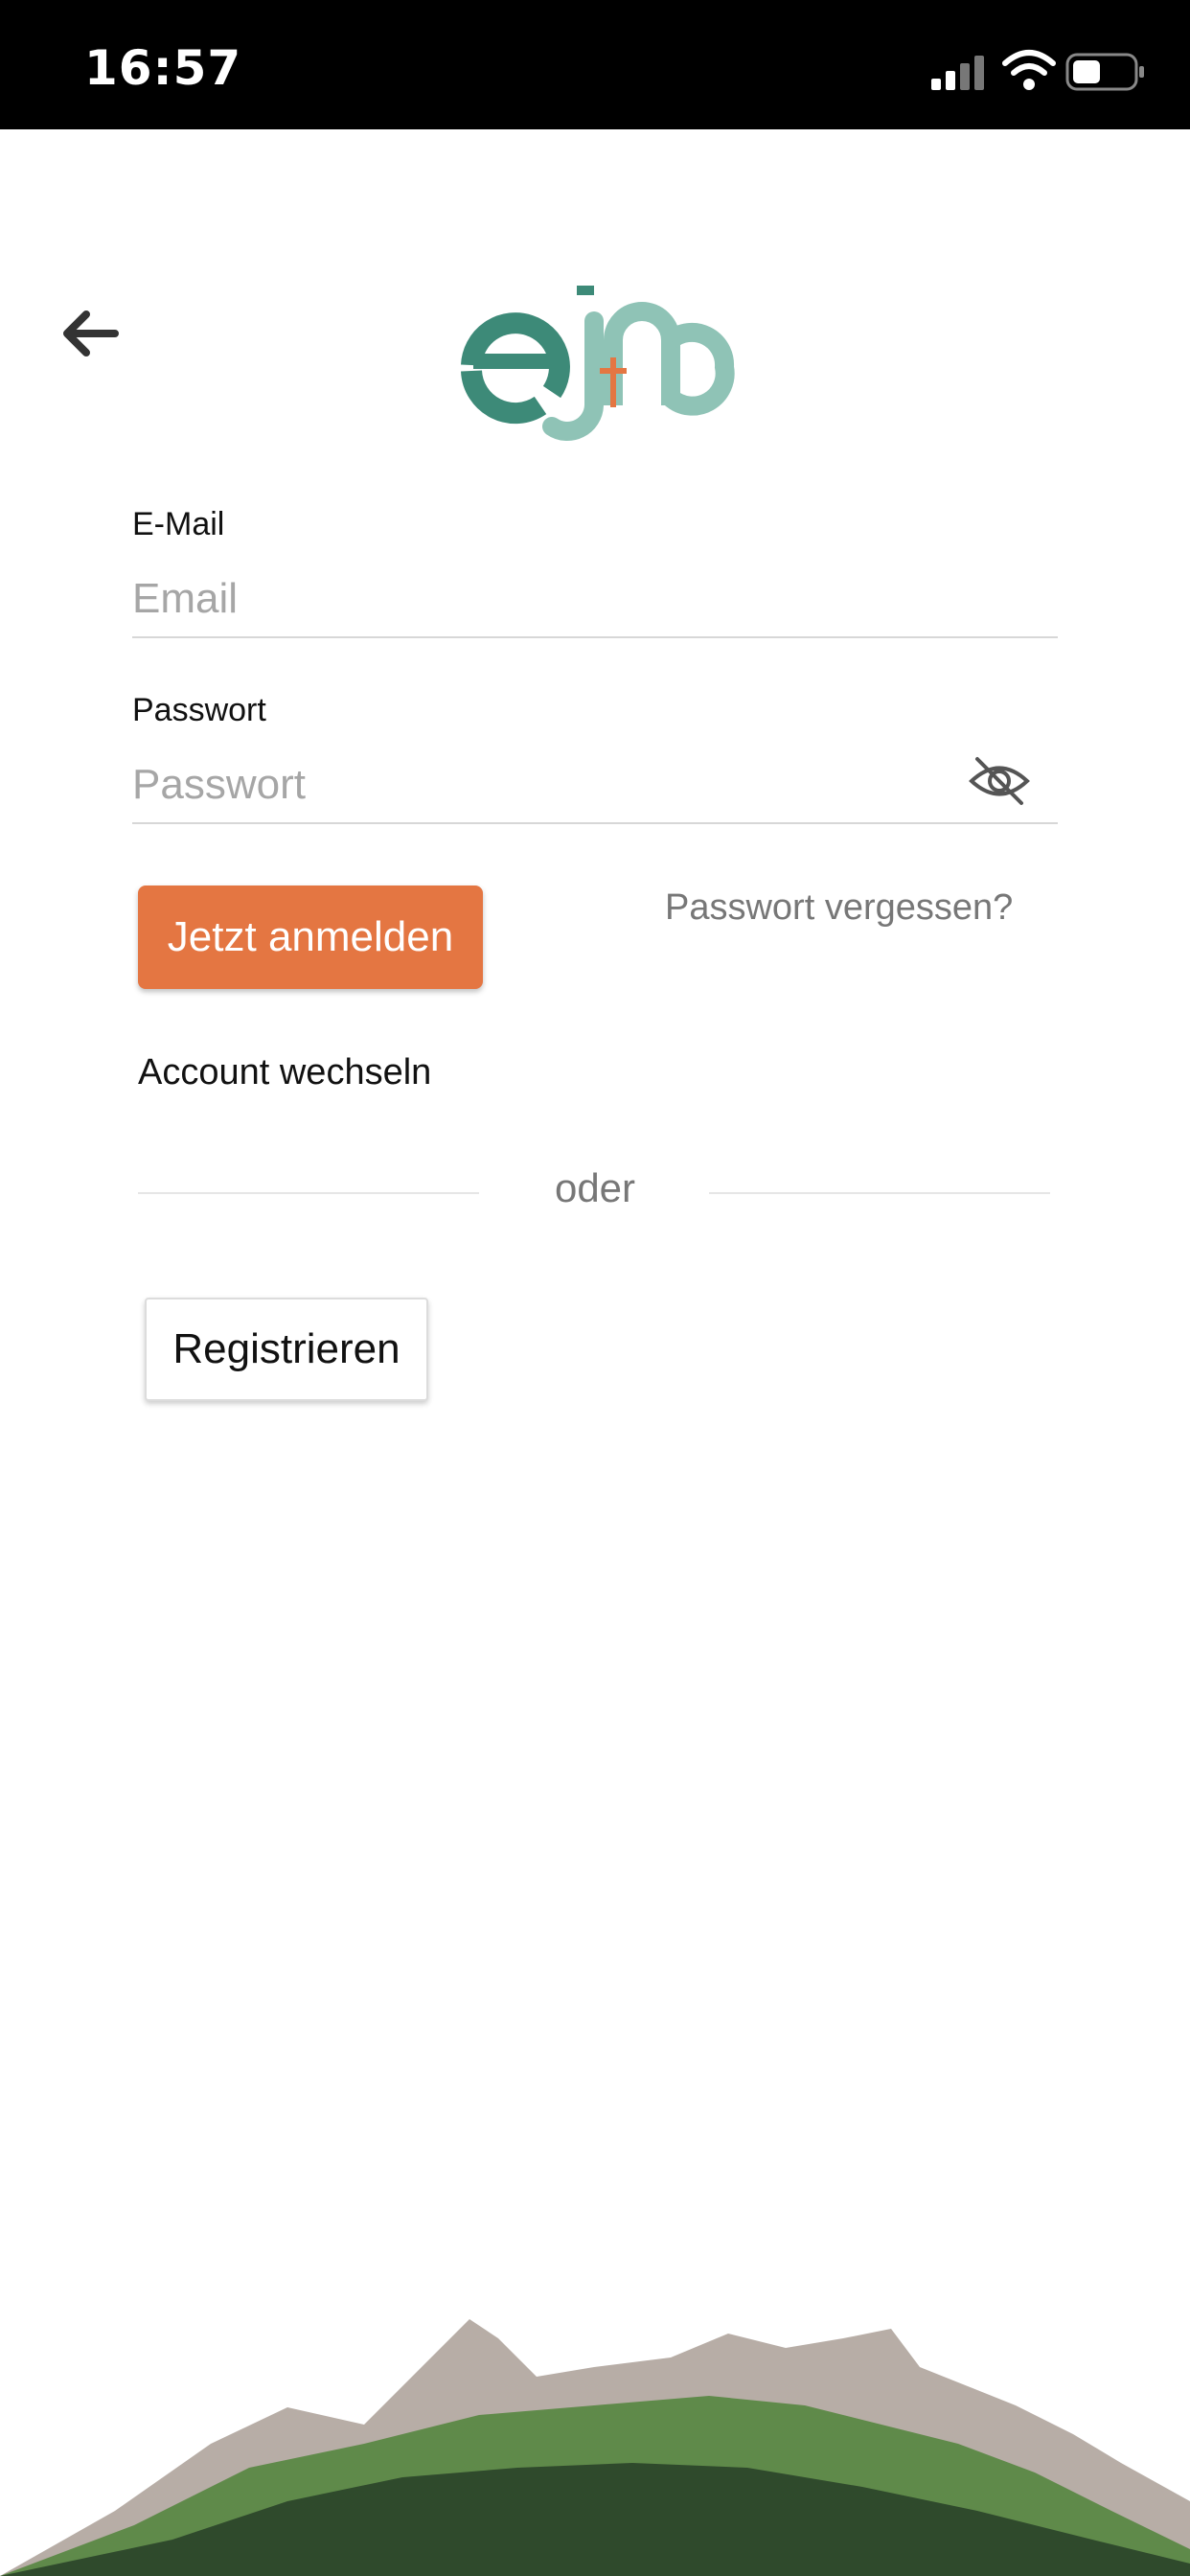 The width and height of the screenshot is (1190, 2576). I want to click on signal-icon, so click(958, 73).